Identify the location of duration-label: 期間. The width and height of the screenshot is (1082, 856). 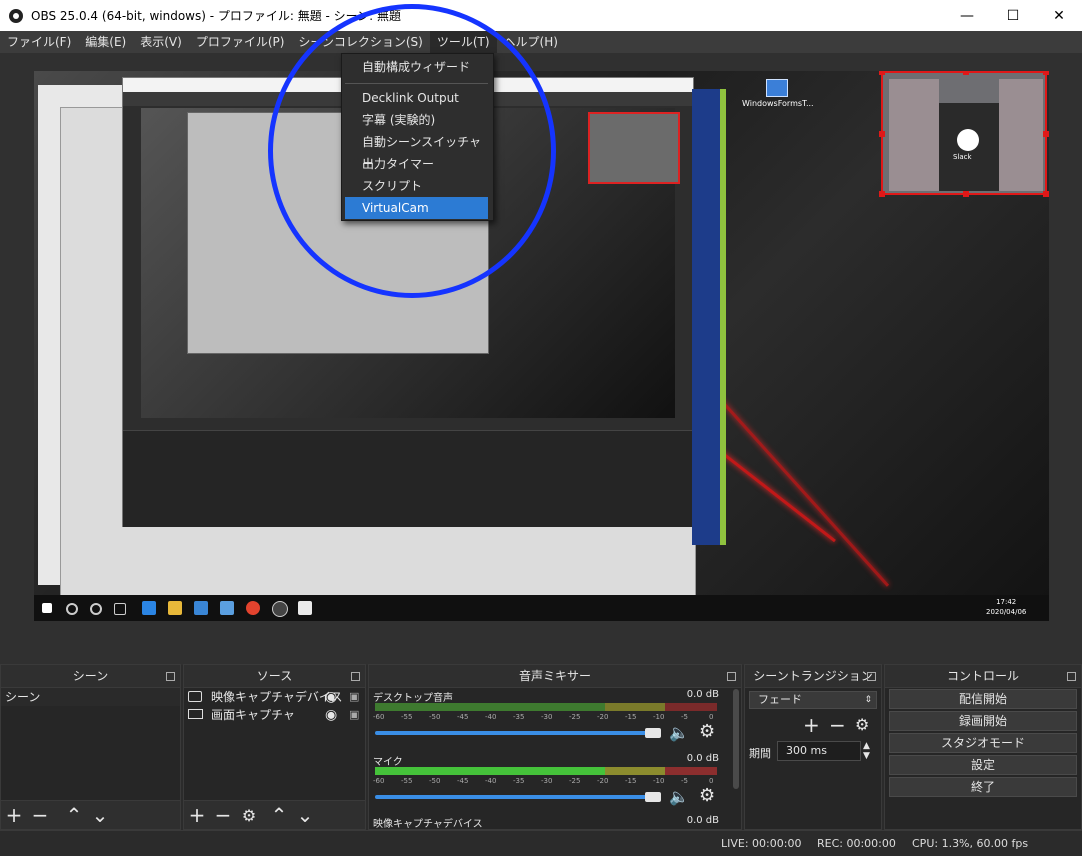
(760, 753).